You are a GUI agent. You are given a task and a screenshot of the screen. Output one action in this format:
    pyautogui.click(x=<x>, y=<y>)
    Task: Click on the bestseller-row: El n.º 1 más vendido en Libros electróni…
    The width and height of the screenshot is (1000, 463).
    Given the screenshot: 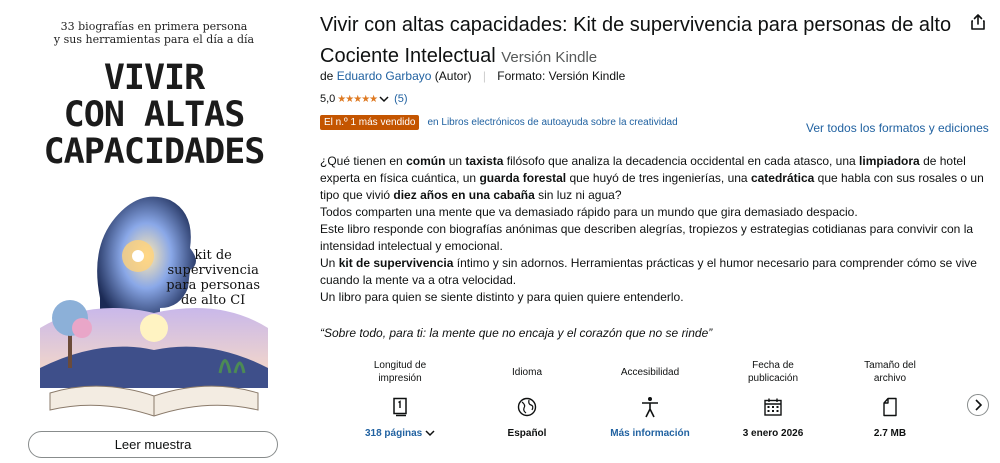 What is the action you would take?
    pyautogui.click(x=499, y=122)
    